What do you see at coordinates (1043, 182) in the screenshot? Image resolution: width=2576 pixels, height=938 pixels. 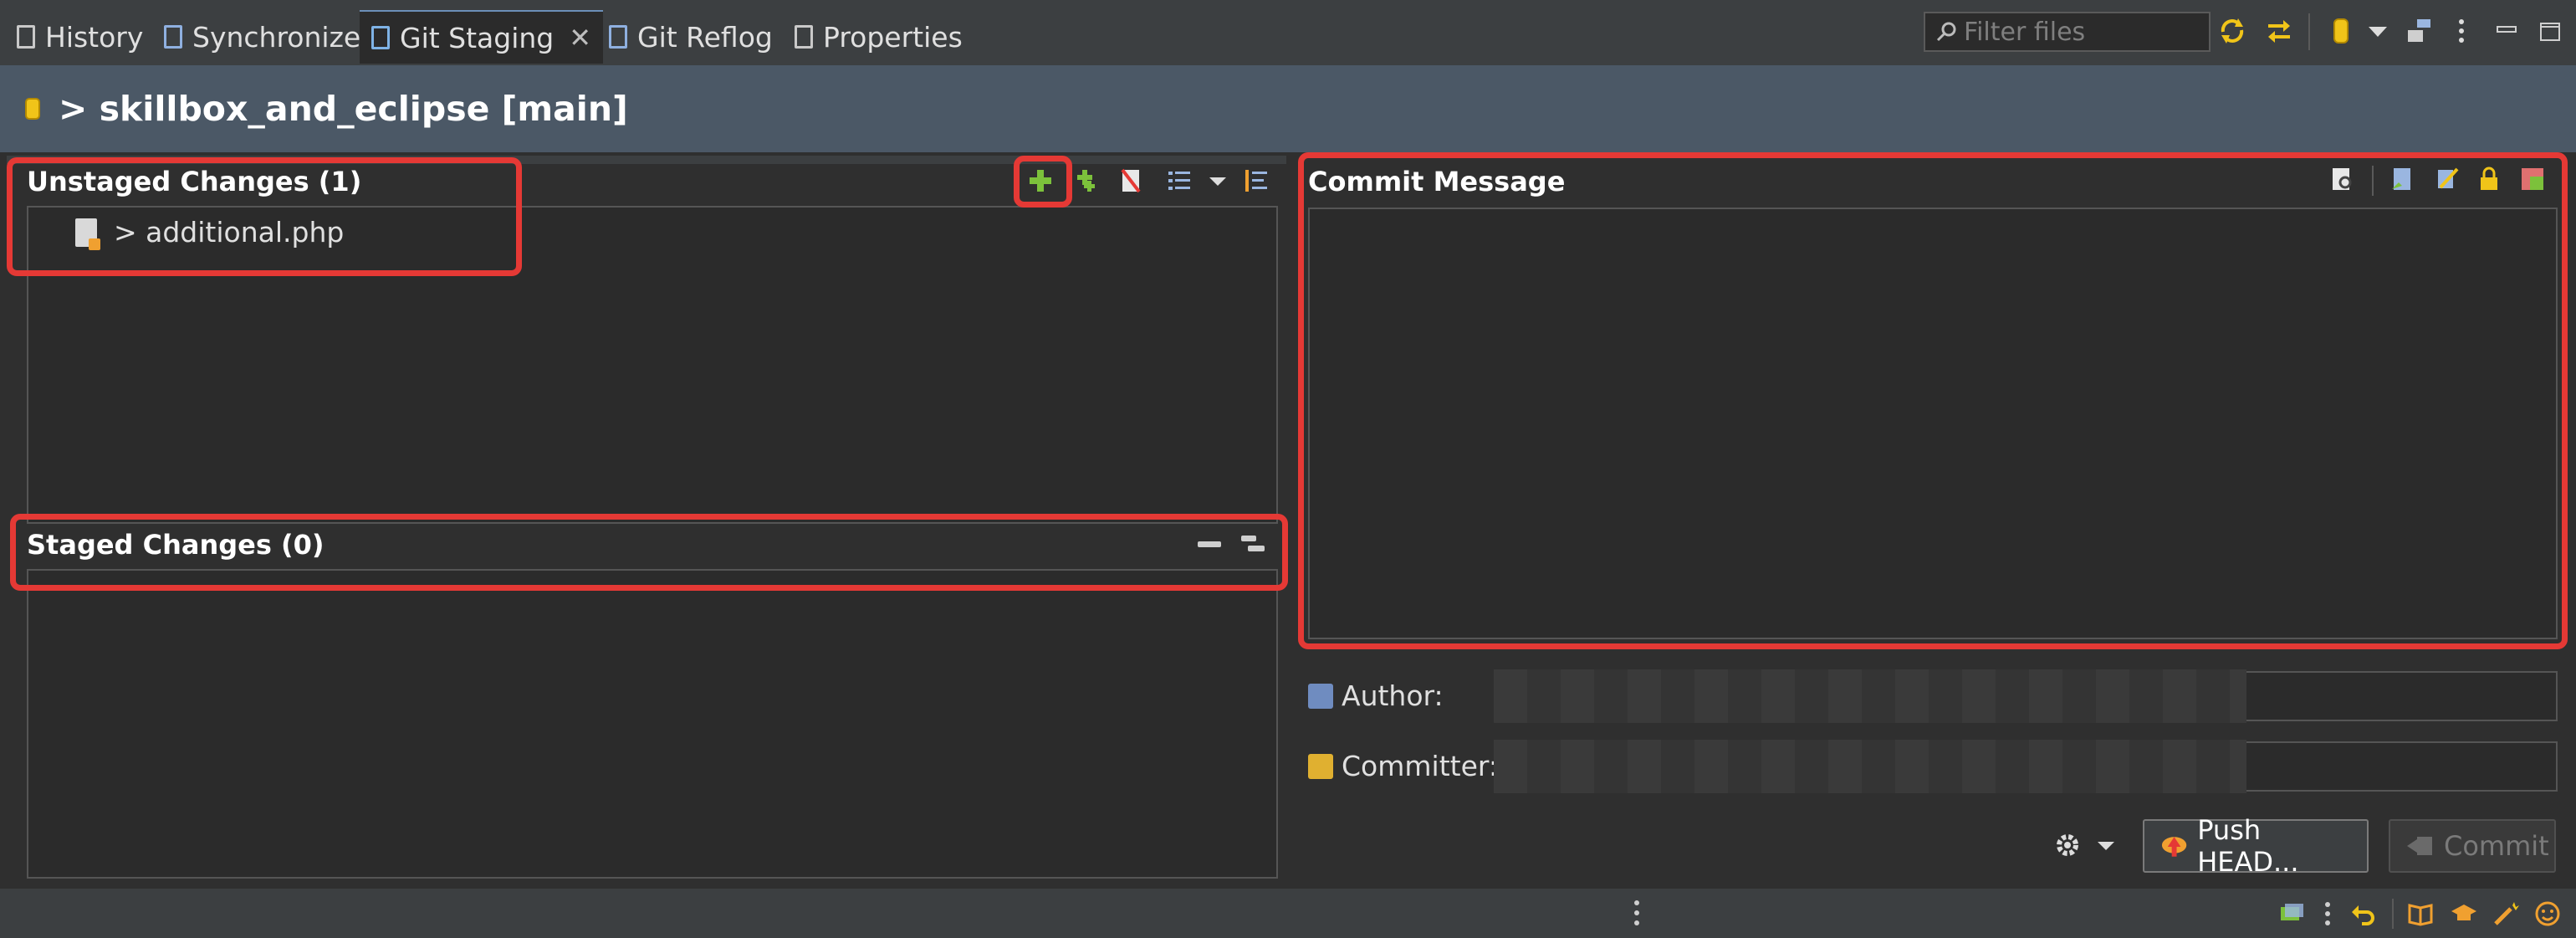 I see `highlight-stage-button` at bounding box center [1043, 182].